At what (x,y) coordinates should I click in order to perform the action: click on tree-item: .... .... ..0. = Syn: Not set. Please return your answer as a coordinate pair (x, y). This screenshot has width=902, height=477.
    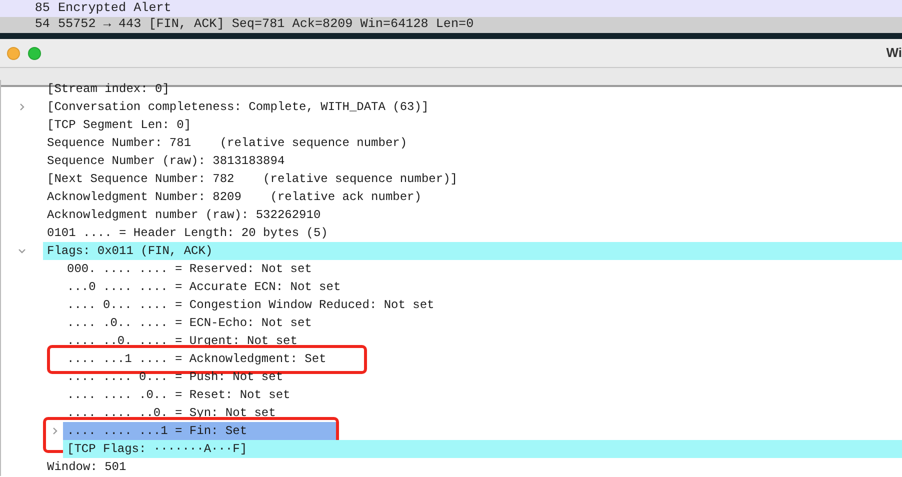
    Looking at the image, I should click on (482, 413).